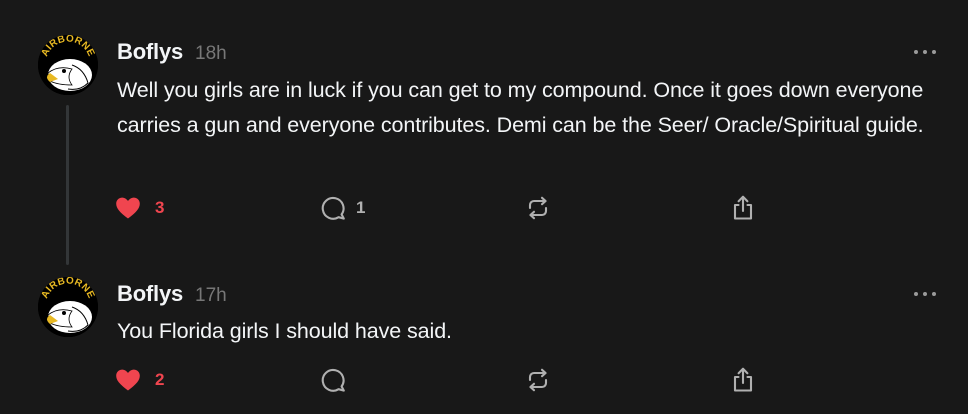 This screenshot has width=968, height=414. Describe the element at coordinates (443, 208) in the screenshot. I see `action-bar: 3 1` at that location.